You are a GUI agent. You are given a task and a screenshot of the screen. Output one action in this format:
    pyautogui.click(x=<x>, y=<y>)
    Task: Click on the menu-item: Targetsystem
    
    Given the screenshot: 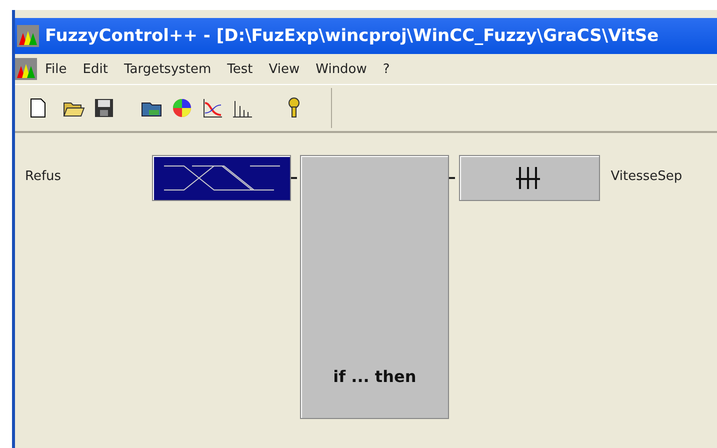 What is the action you would take?
    pyautogui.click(x=168, y=69)
    